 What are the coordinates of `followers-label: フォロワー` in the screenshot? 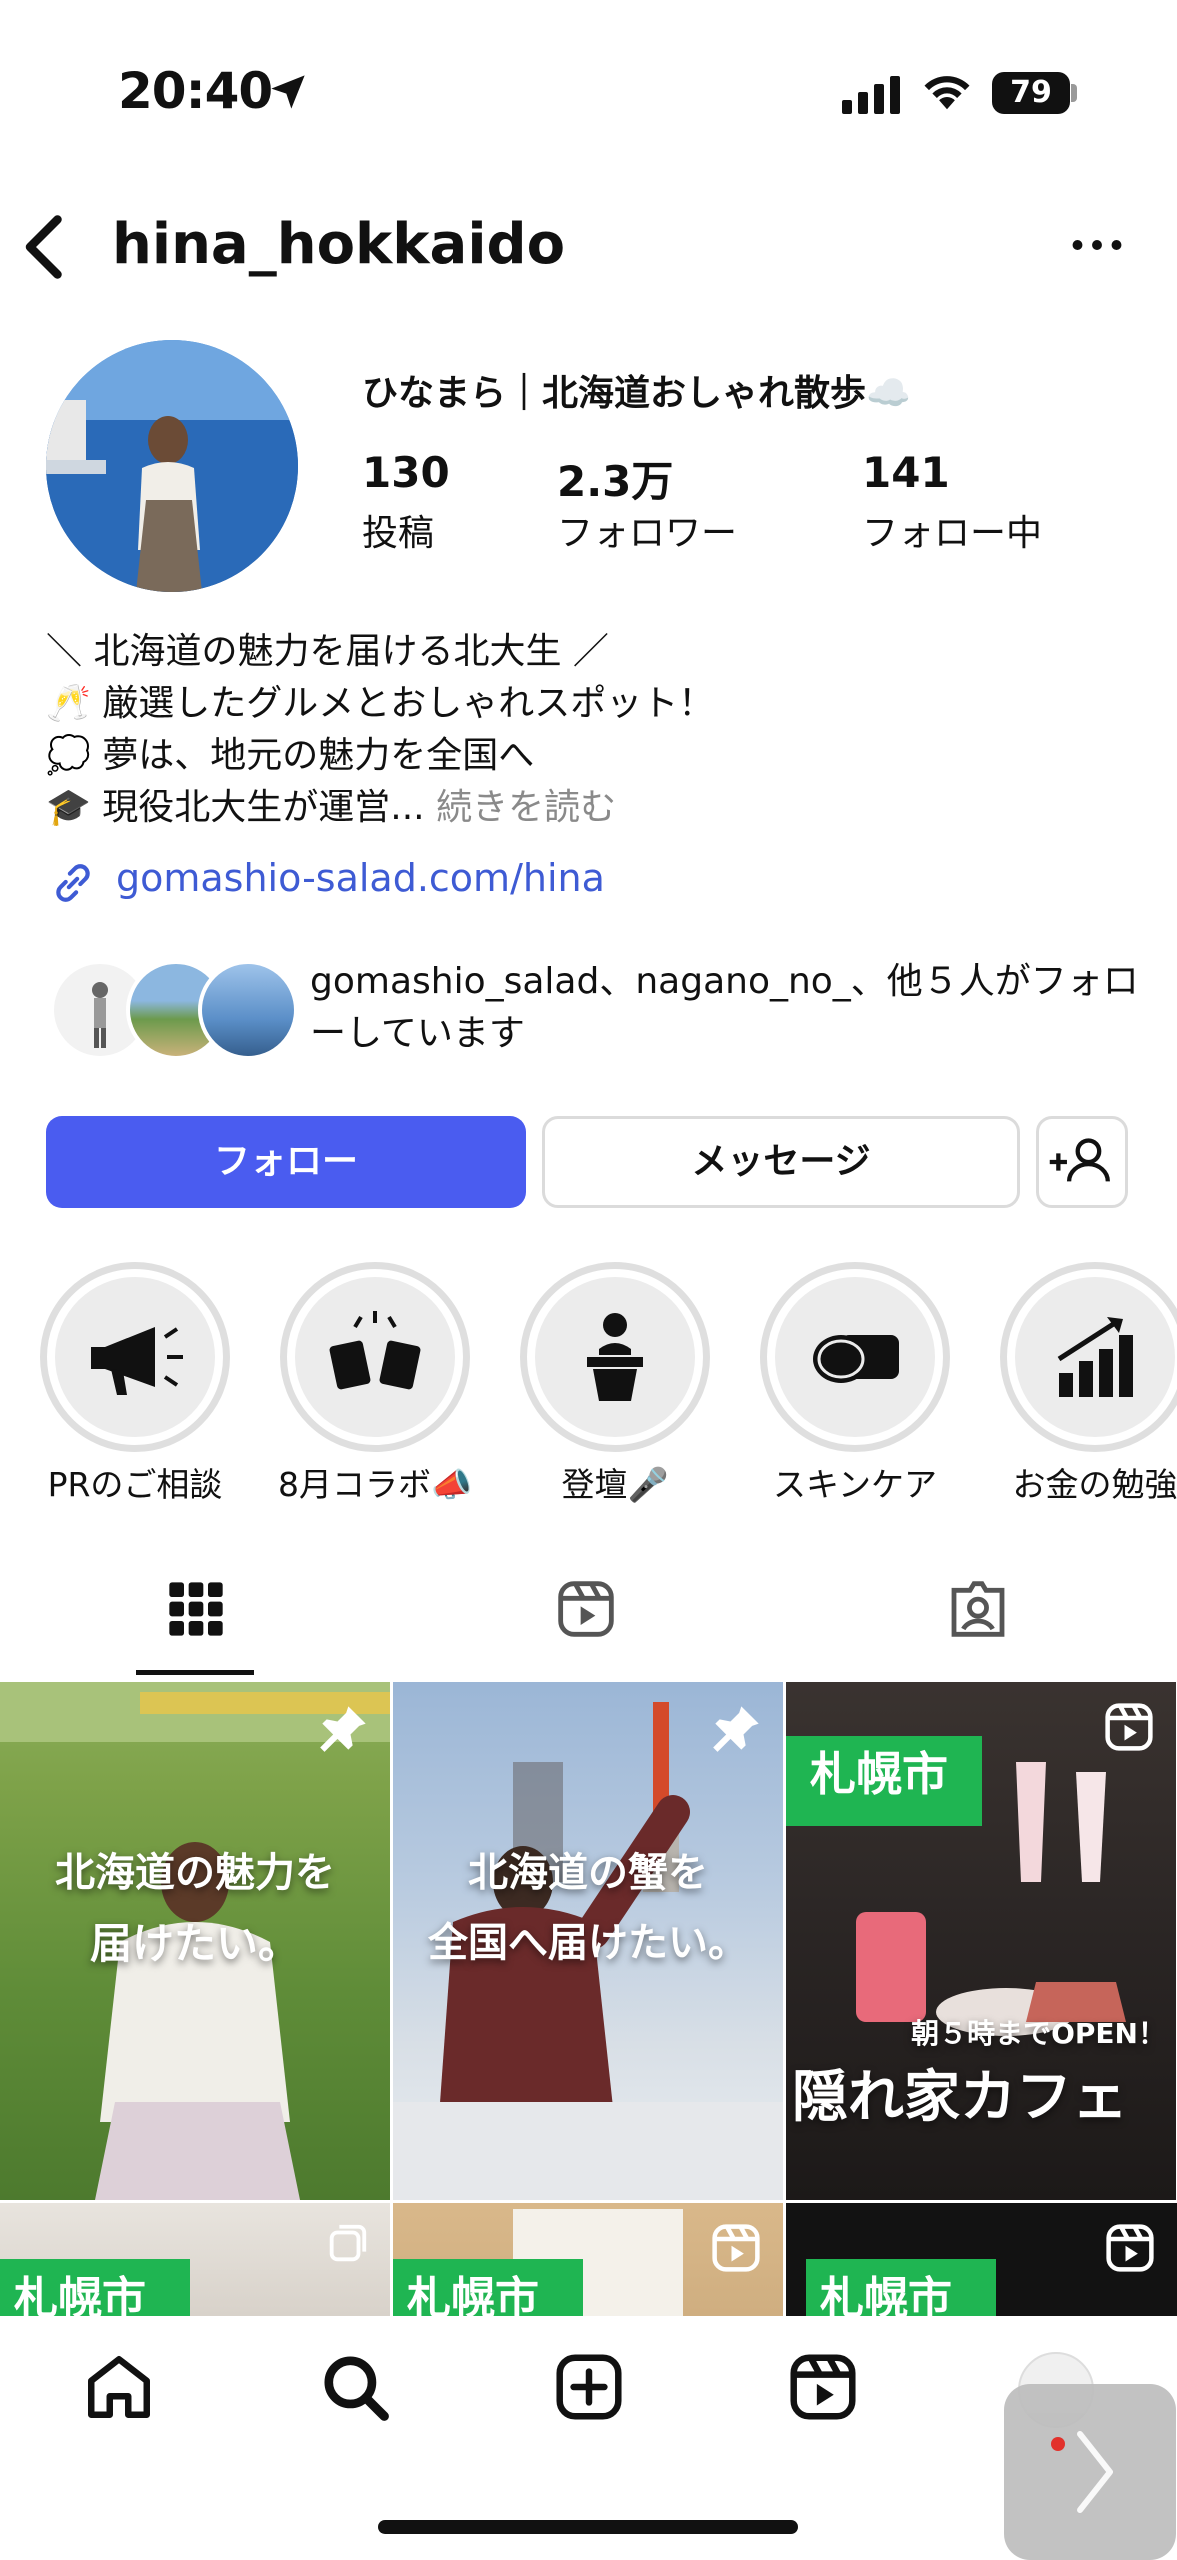 It's located at (647, 530).